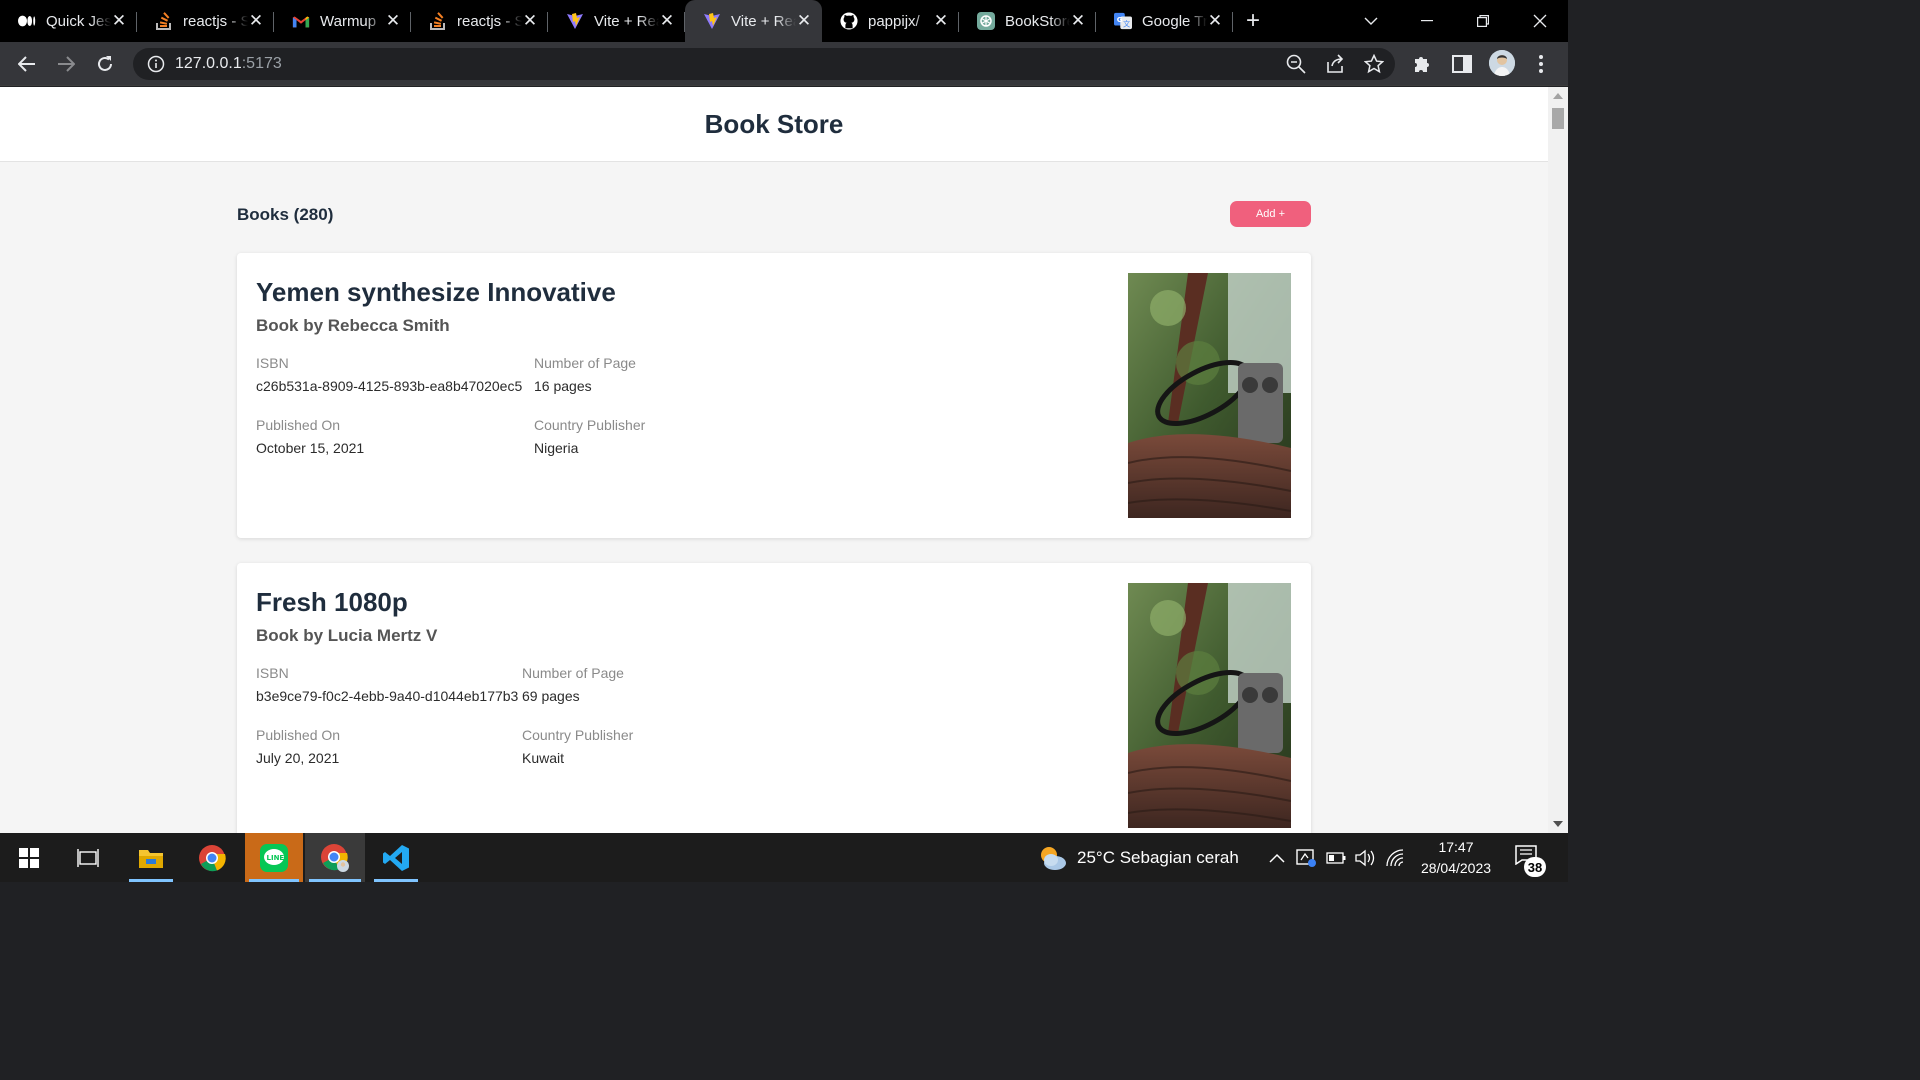 The height and width of the screenshot is (1080, 1920). I want to click on gmail-icon, so click(301, 21).